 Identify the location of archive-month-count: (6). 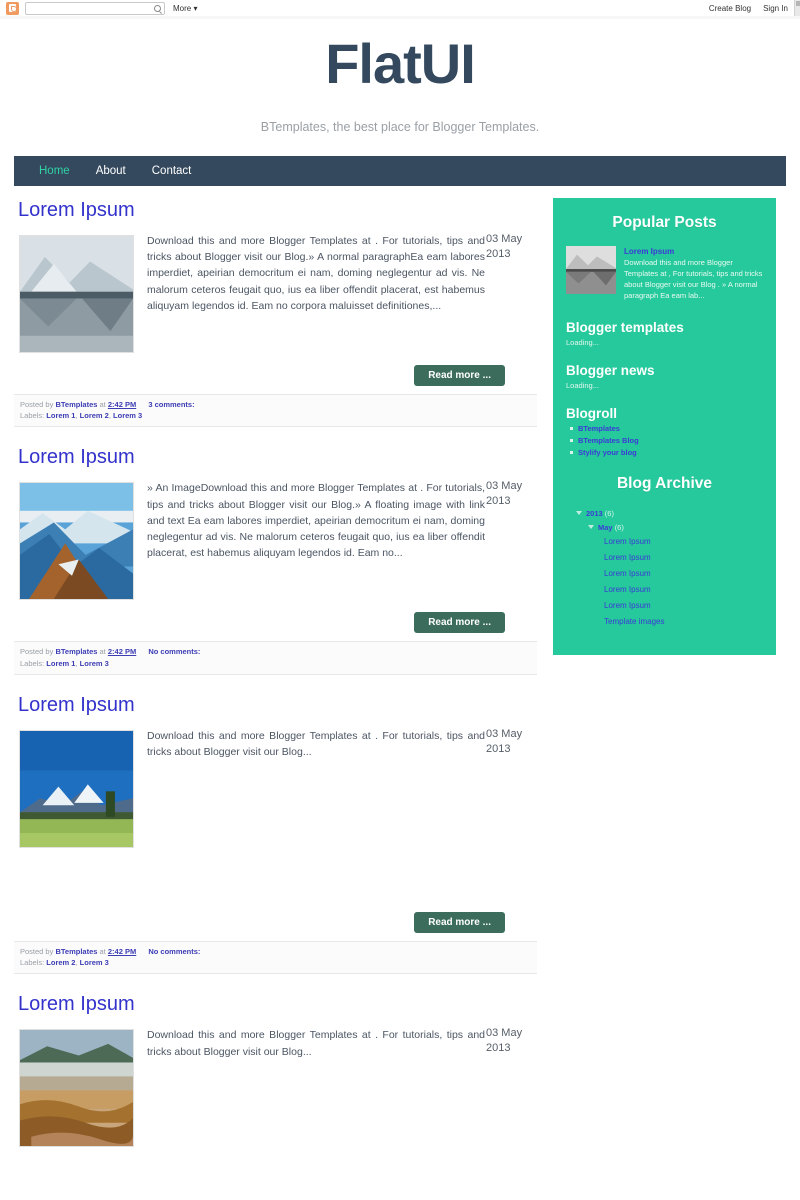
(619, 527).